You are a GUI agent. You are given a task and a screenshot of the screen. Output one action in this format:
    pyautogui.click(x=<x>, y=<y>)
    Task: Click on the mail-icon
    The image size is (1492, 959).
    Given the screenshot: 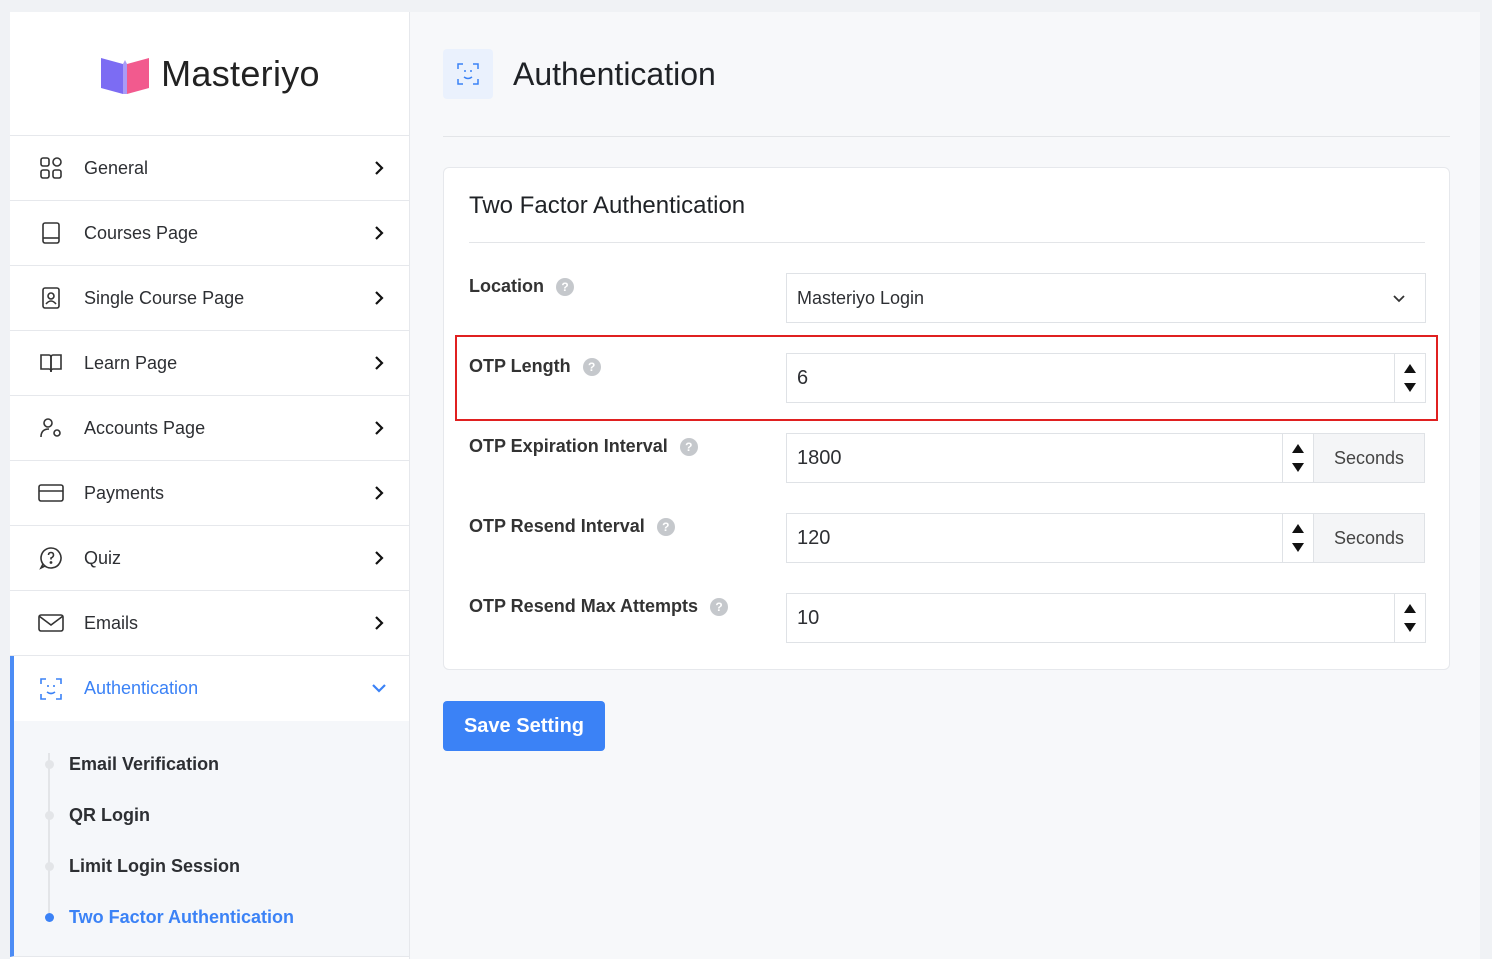 What is the action you would take?
    pyautogui.click(x=51, y=623)
    